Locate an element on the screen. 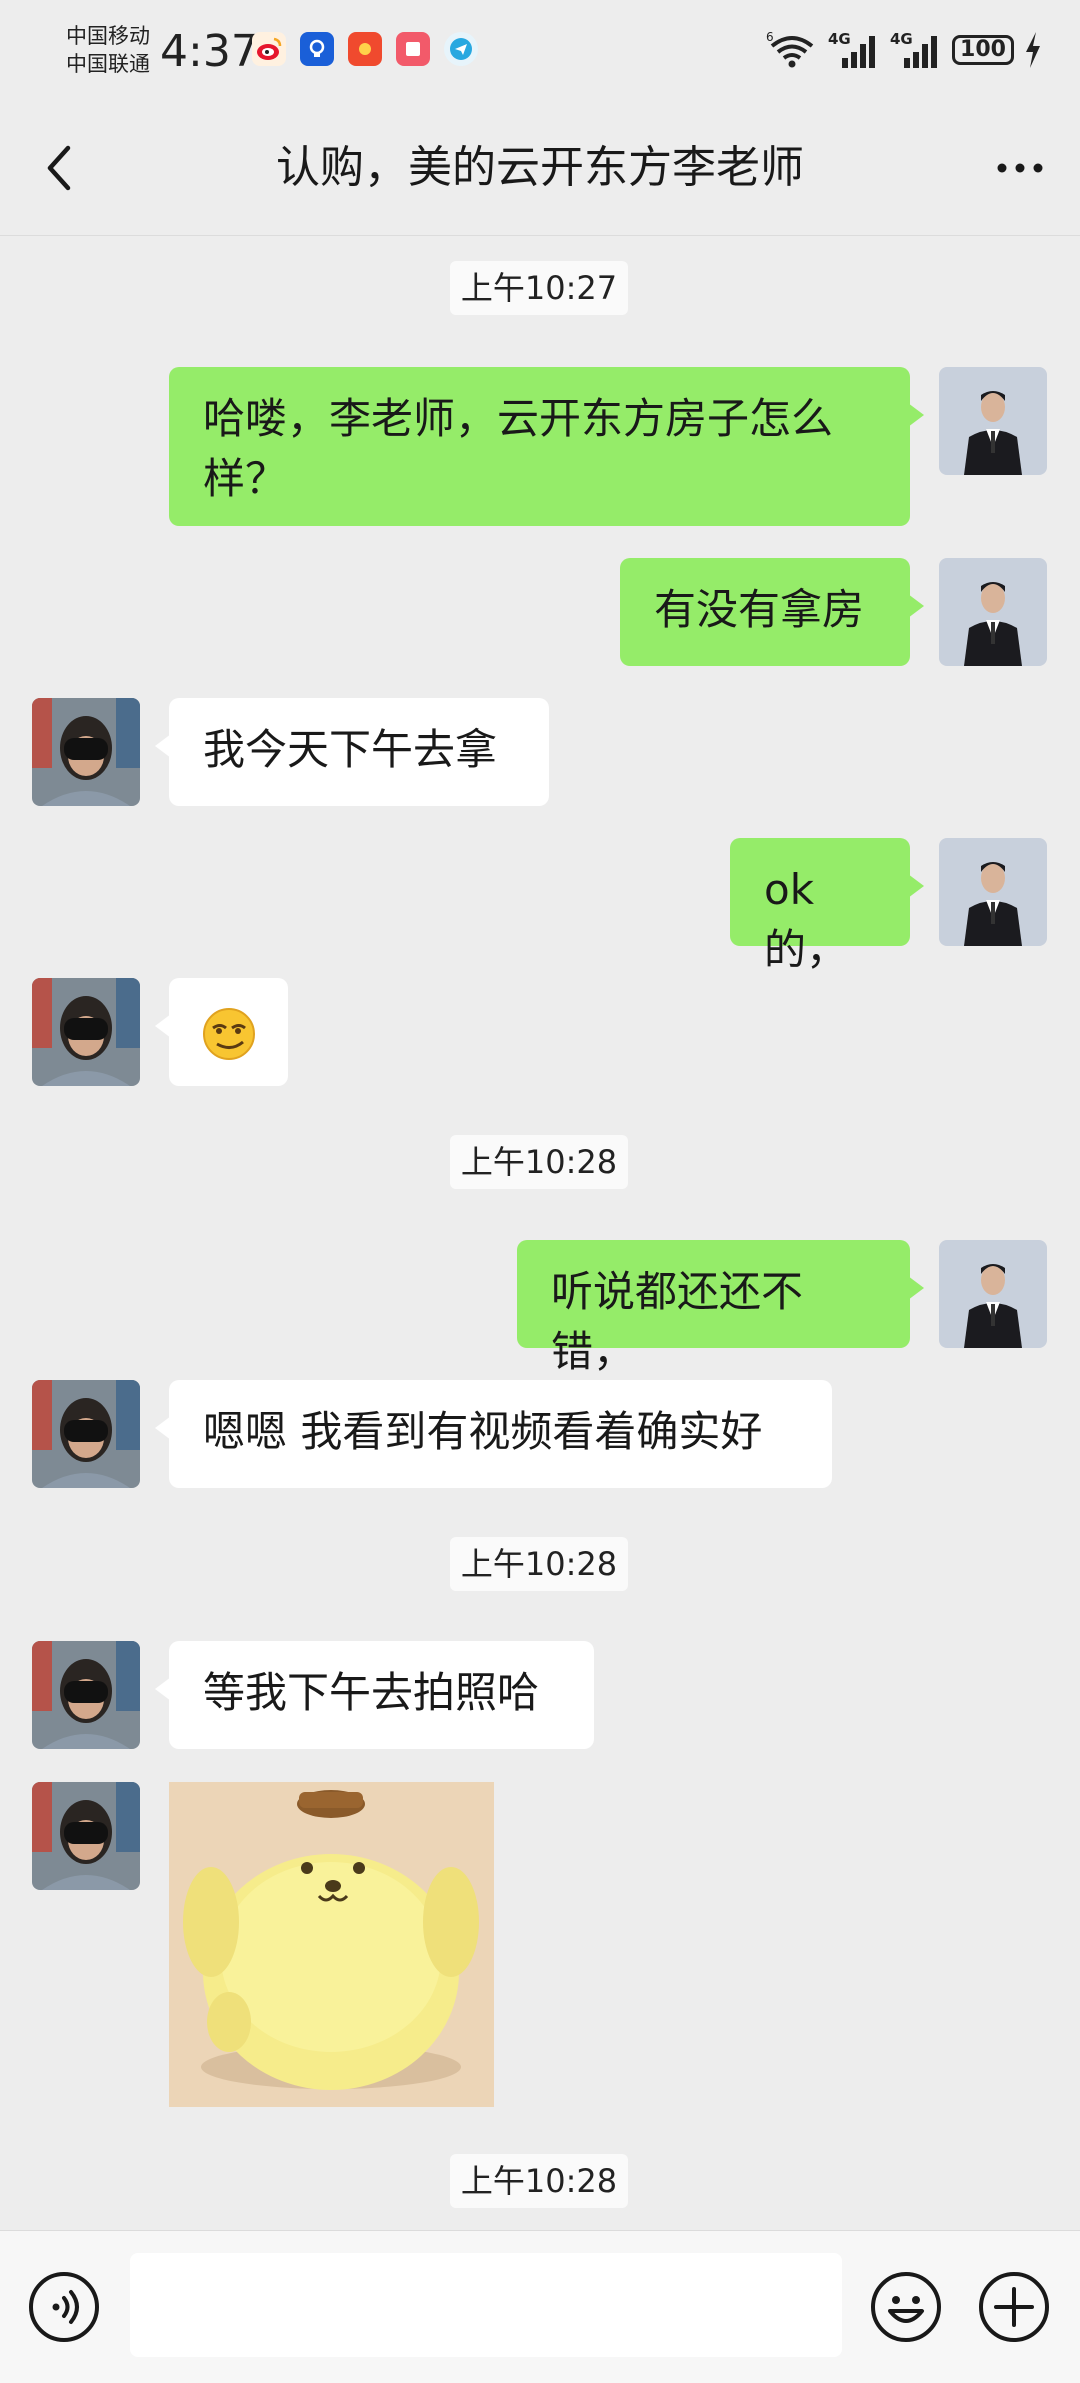 This screenshot has width=1080, height=2383. timestamp: 上午10:27 is located at coordinates (539, 288).